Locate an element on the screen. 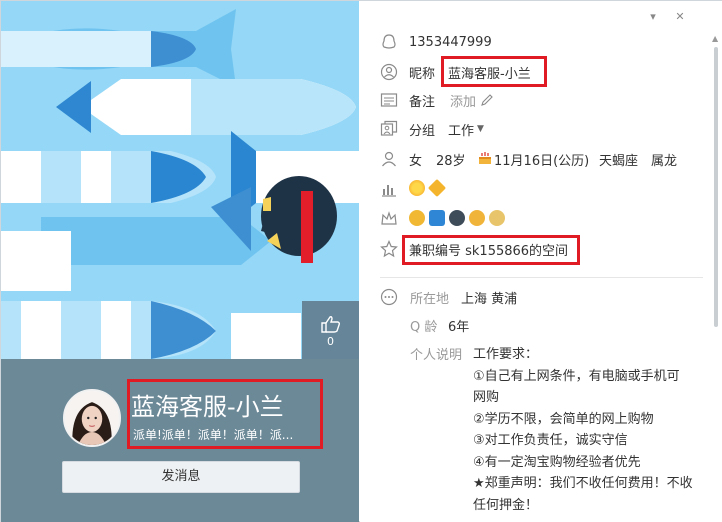  qq-number-row: 1353447999 is located at coordinates (530, 42).